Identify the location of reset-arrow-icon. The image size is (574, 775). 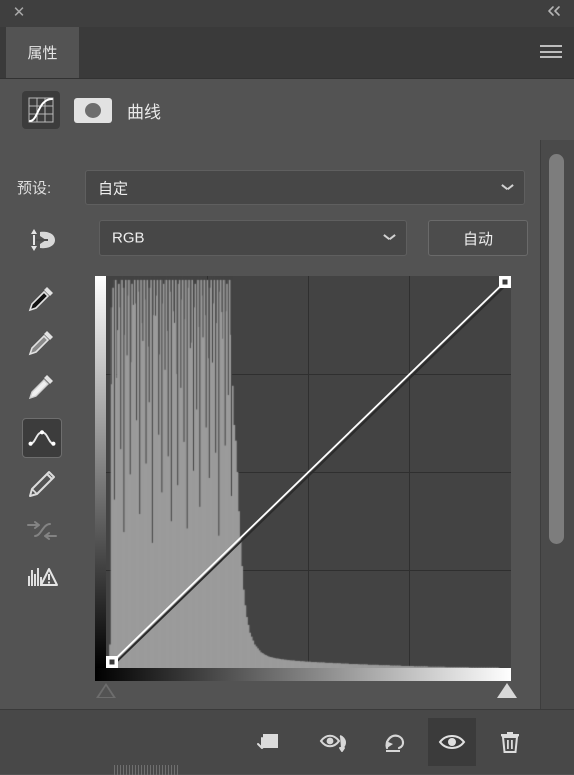
(395, 743).